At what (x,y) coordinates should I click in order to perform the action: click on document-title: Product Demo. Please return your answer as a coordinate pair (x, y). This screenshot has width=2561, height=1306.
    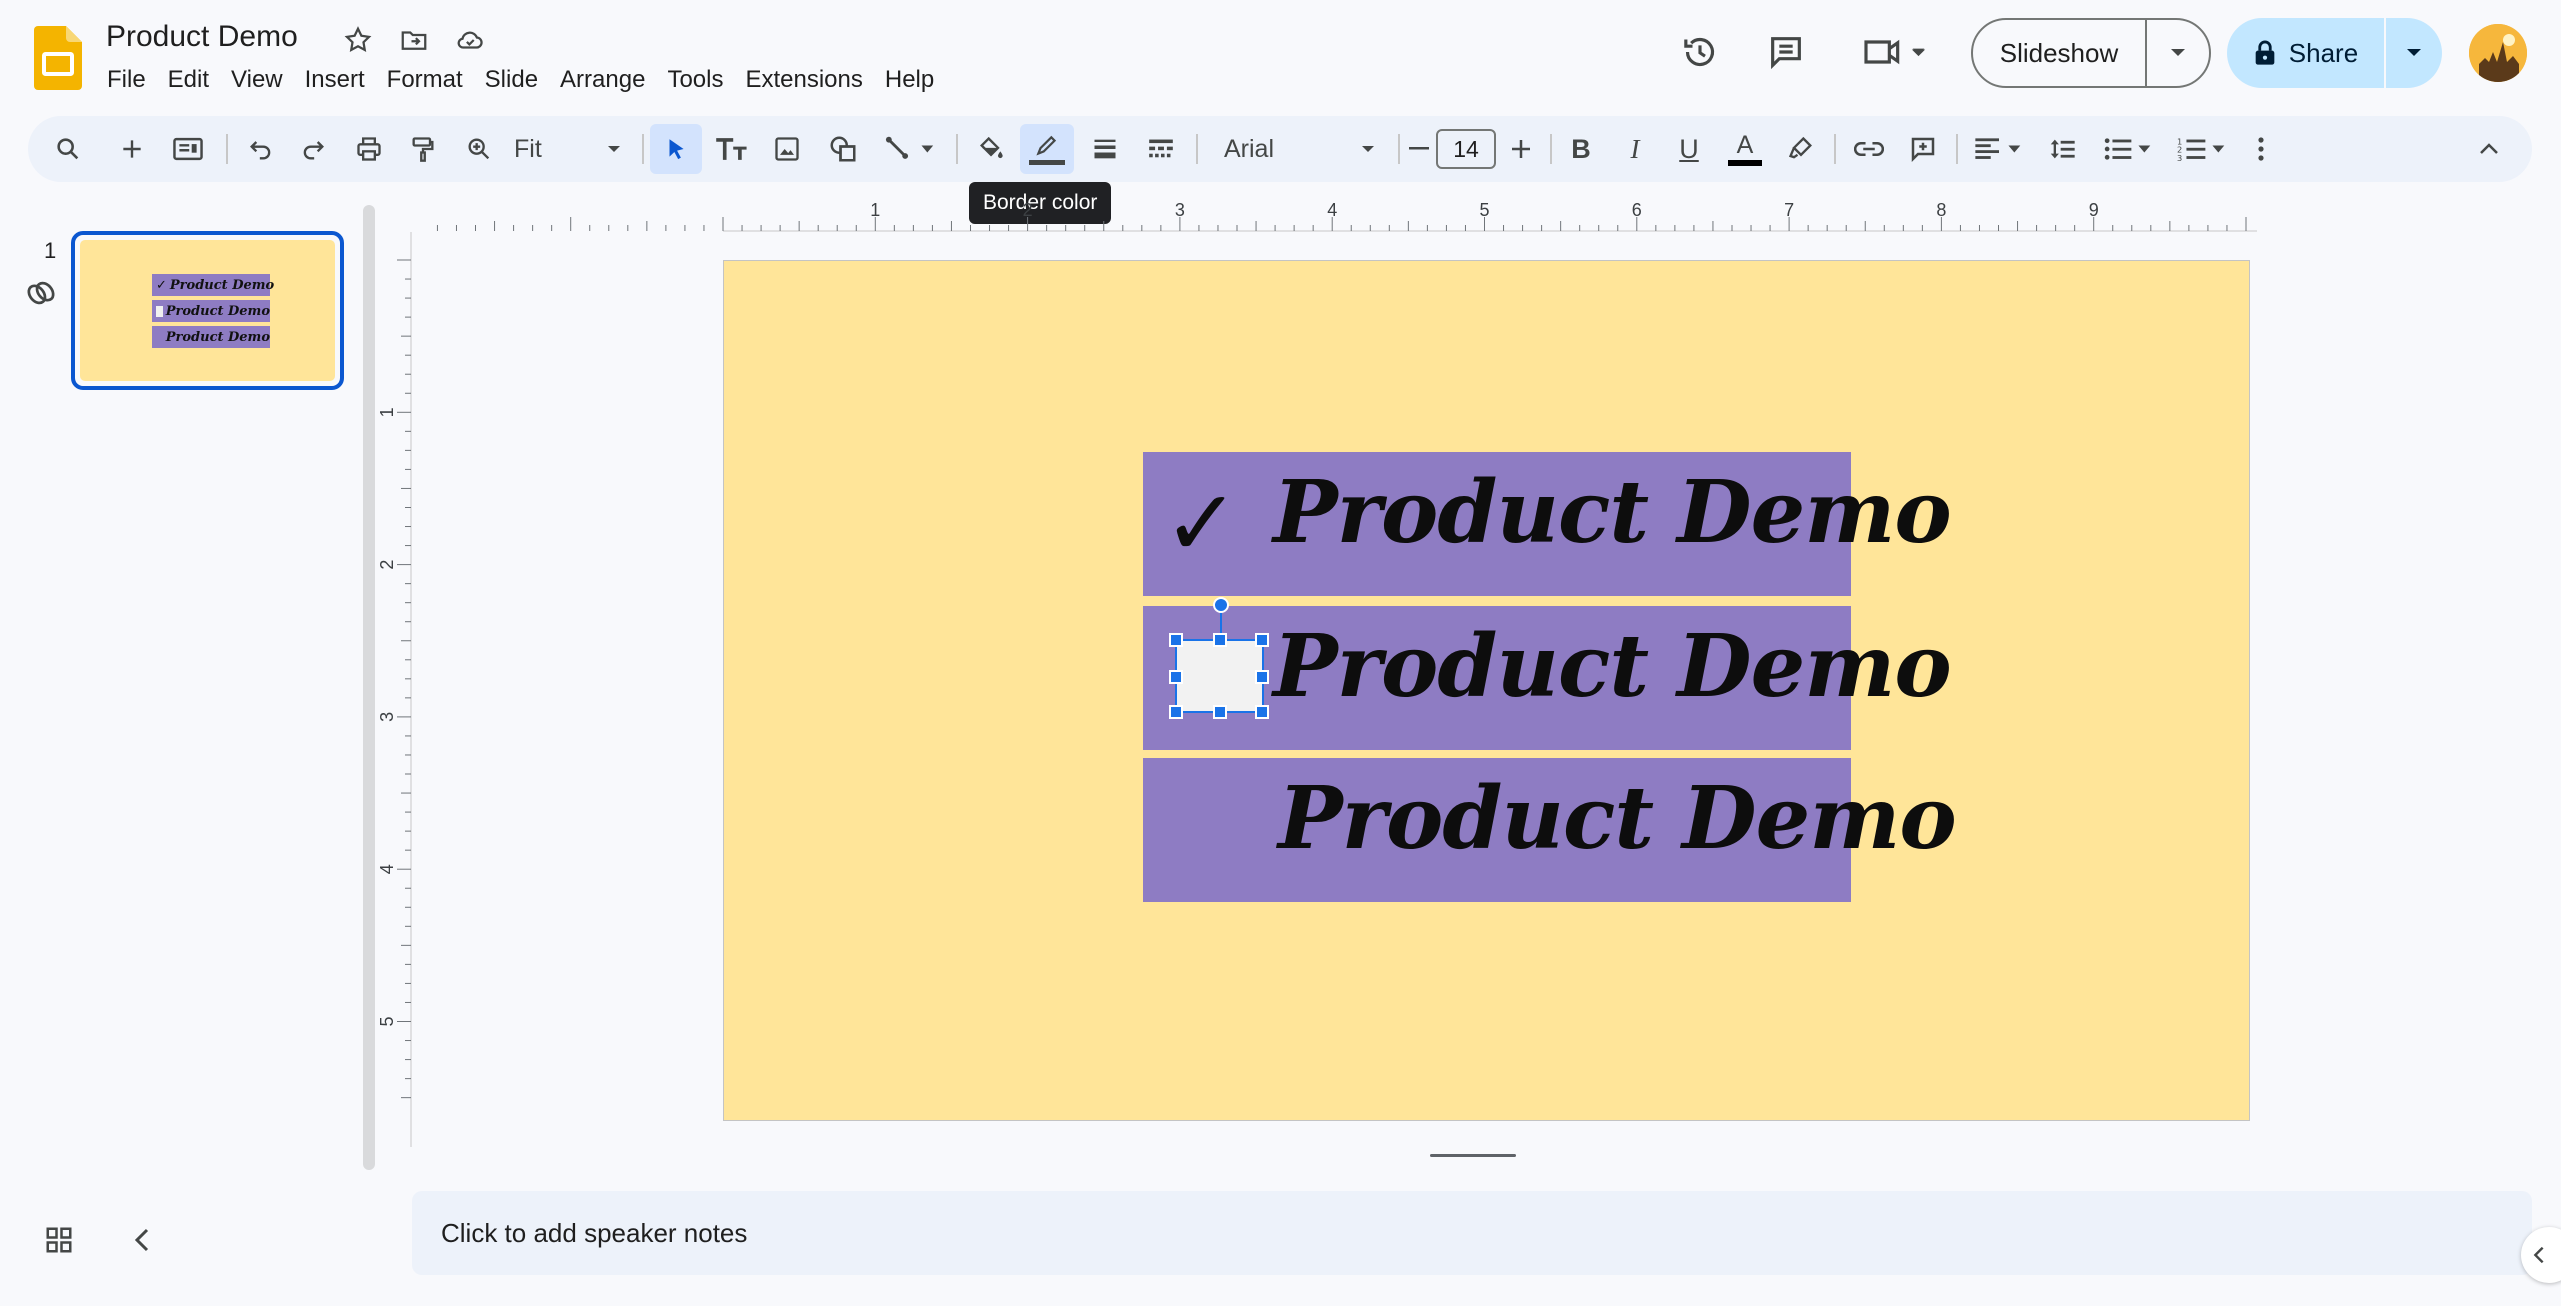
    Looking at the image, I should click on (202, 37).